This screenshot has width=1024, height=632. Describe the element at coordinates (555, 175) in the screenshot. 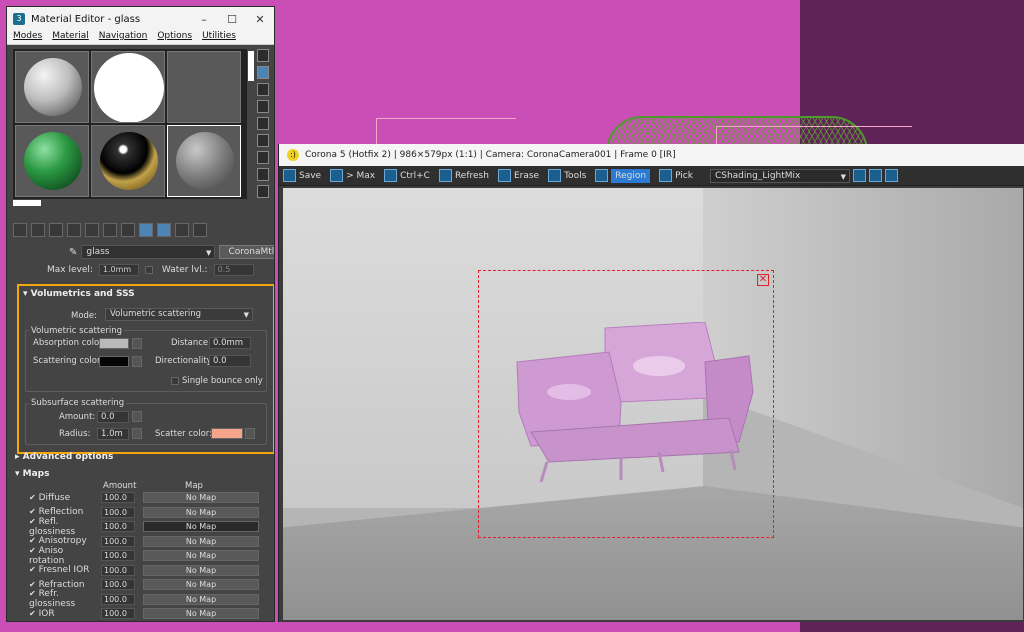

I see `tools-icon` at that location.